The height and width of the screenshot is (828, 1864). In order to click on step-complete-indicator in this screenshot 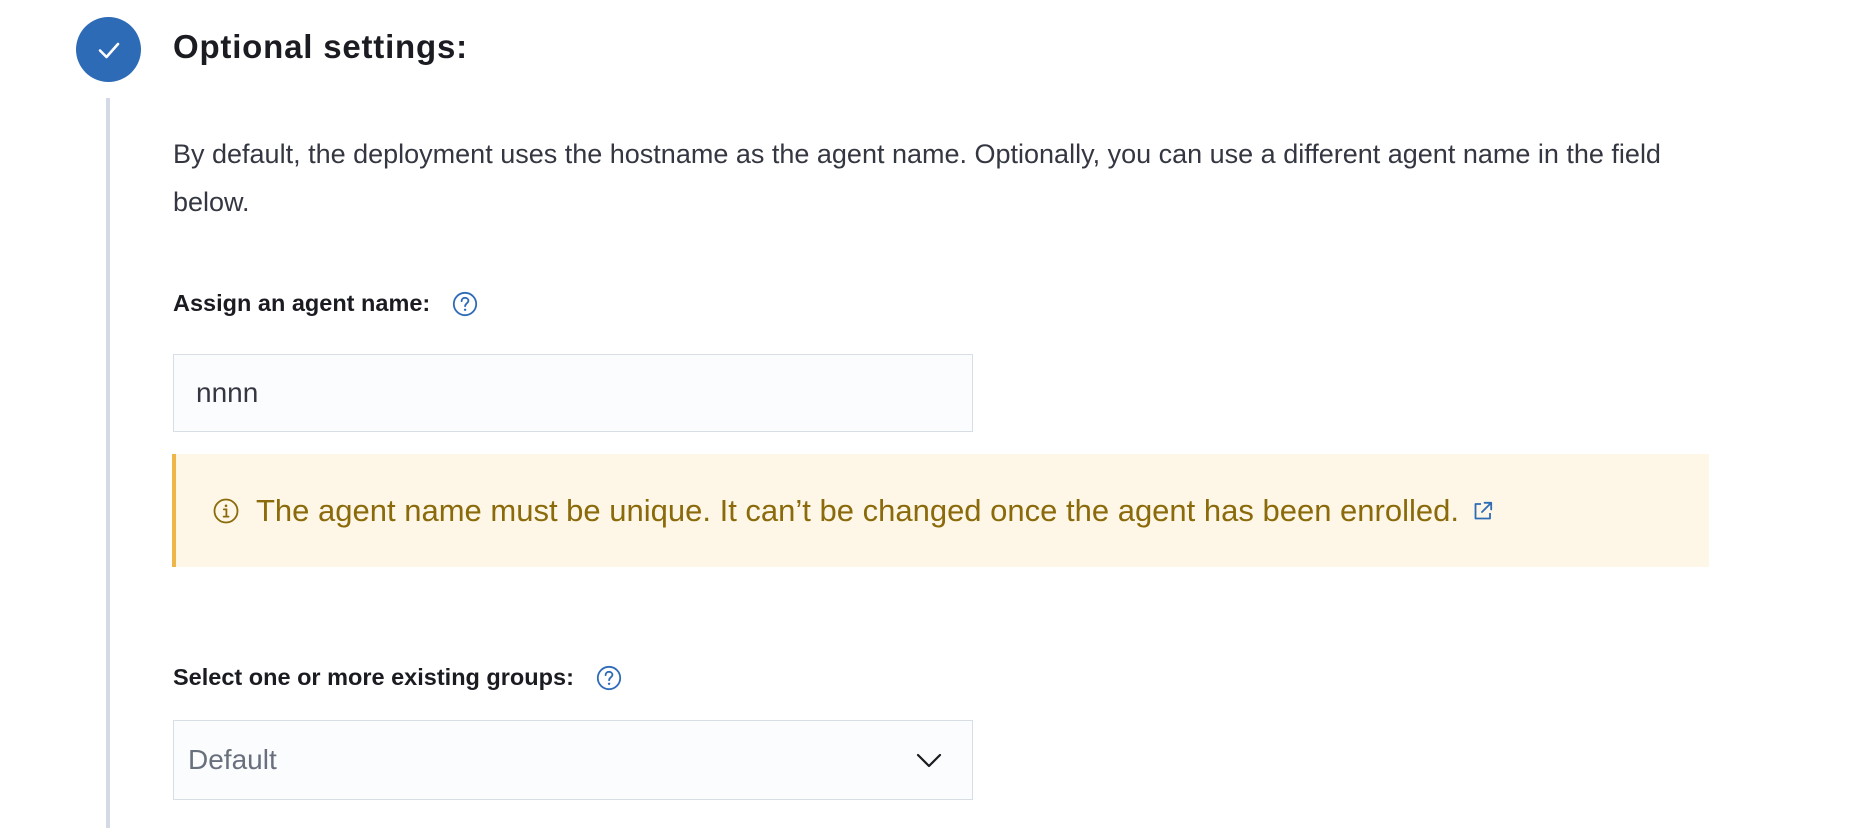, I will do `click(108, 49)`.